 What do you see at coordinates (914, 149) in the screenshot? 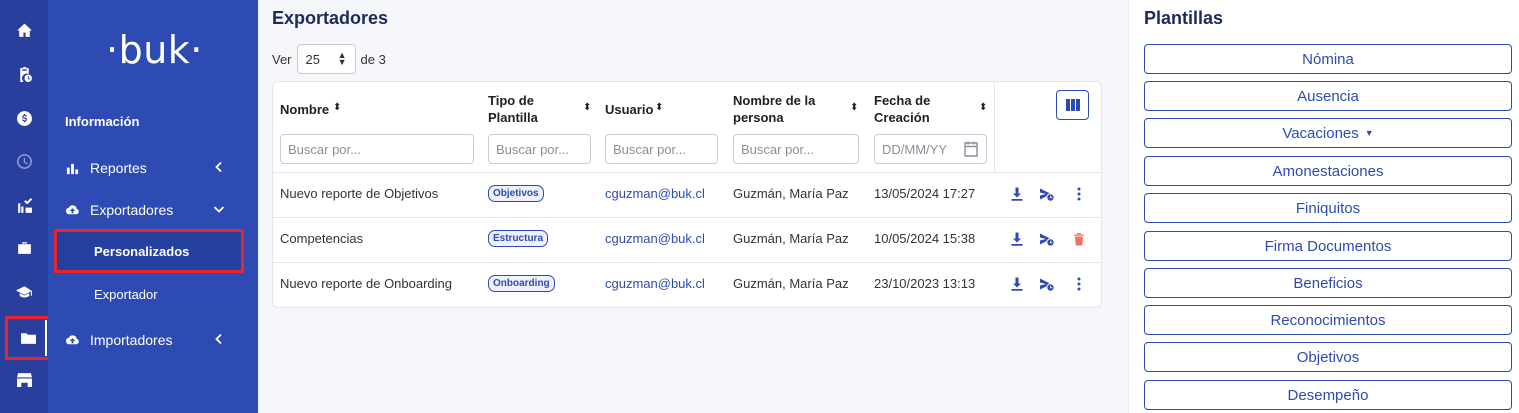
I see `filter-fecha-placeholder: DD/MM/YY` at bounding box center [914, 149].